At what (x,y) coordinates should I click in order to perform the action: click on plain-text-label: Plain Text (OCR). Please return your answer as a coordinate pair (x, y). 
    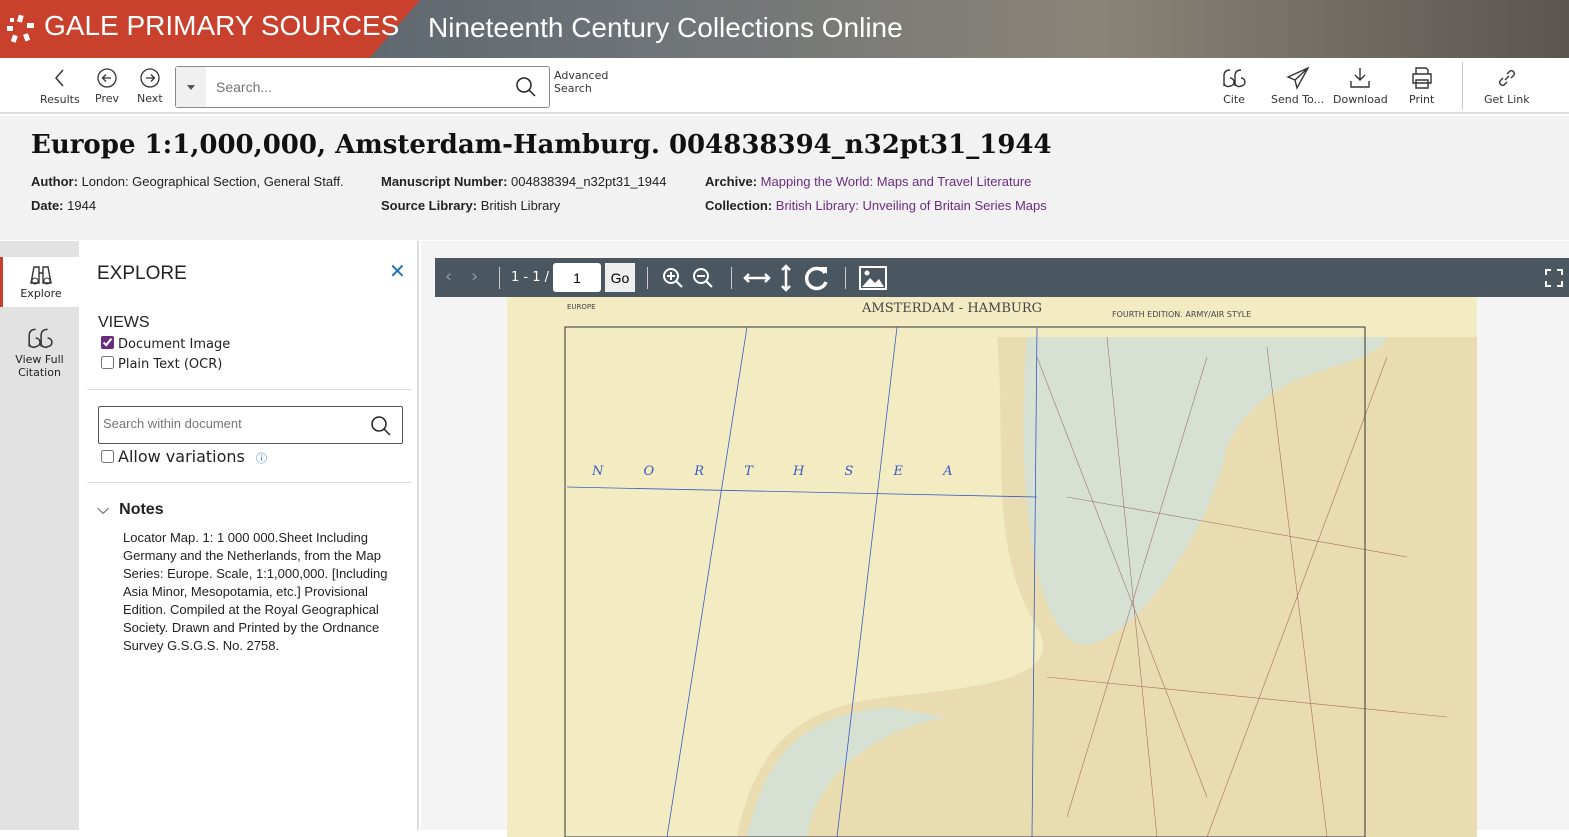
    Looking at the image, I should click on (170, 364).